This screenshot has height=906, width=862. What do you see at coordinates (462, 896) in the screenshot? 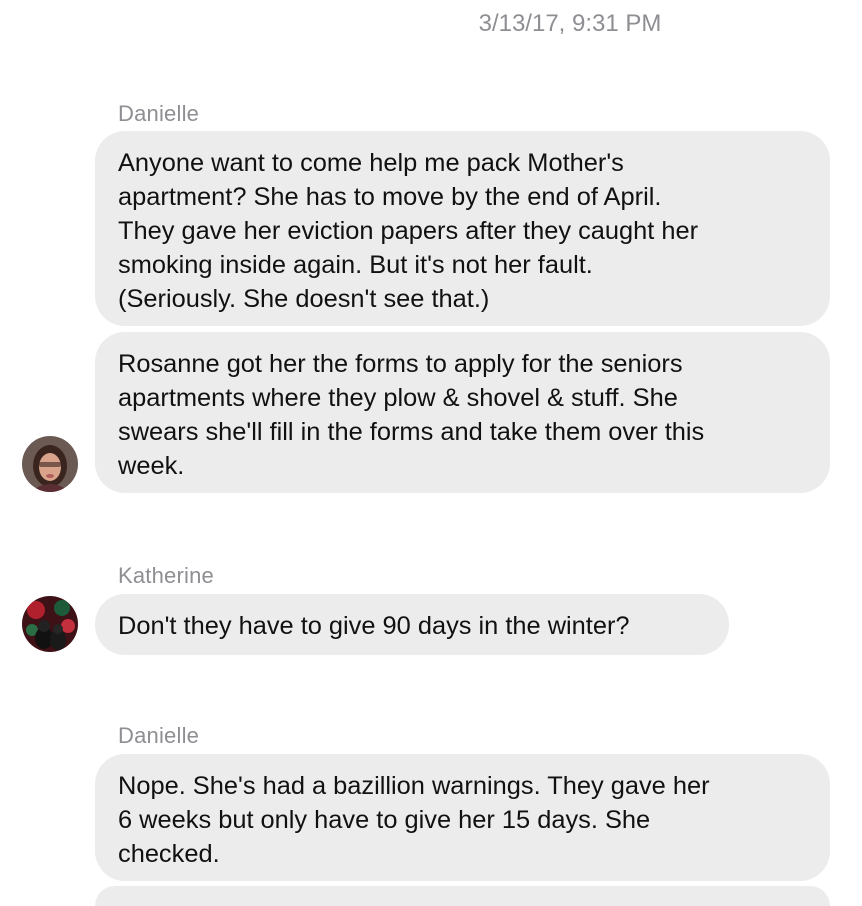
I see `message-bubble-partial` at bounding box center [462, 896].